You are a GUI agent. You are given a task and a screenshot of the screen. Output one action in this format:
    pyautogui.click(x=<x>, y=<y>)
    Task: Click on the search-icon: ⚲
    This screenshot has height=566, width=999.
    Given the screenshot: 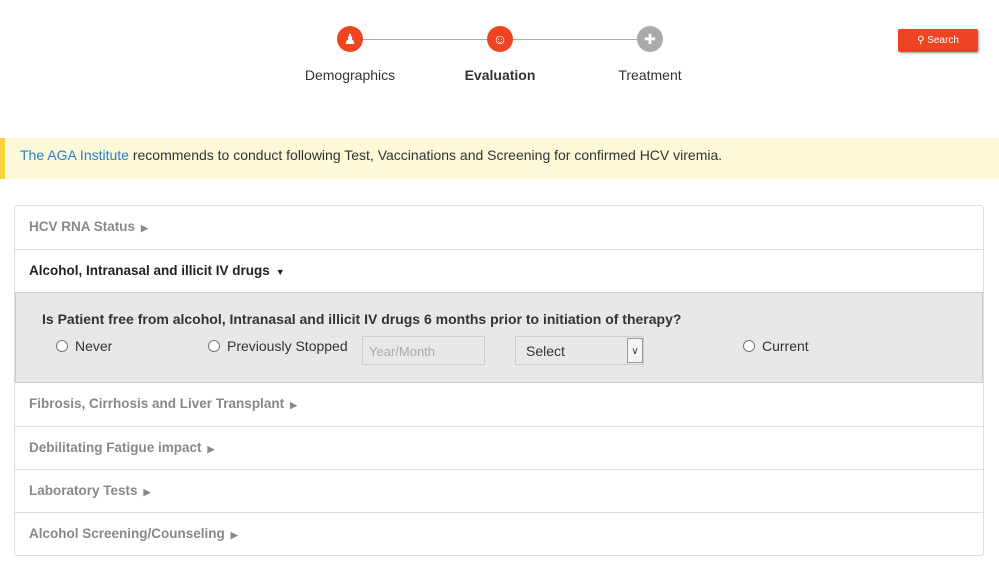 What is the action you would take?
    pyautogui.click(x=921, y=40)
    